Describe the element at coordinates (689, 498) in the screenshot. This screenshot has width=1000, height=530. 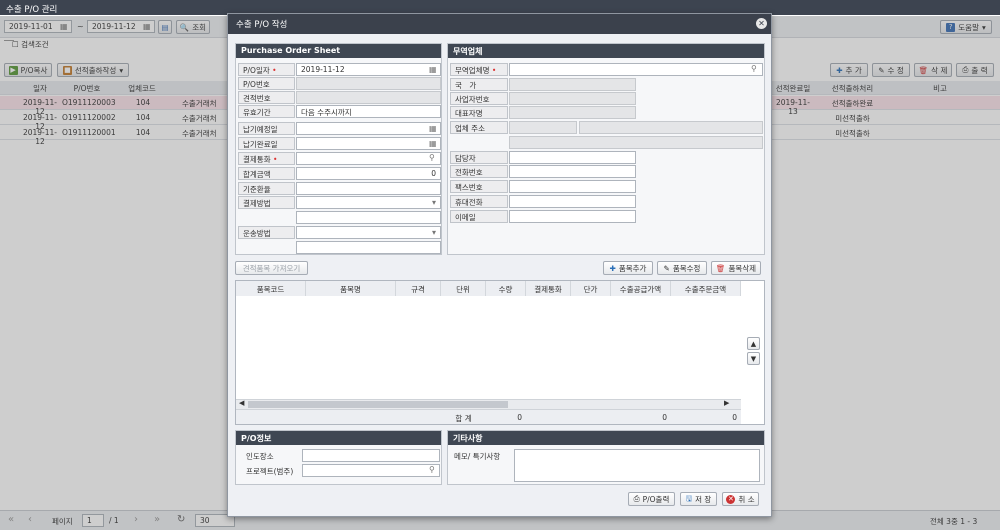
I see `save-icon: 🖫` at that location.